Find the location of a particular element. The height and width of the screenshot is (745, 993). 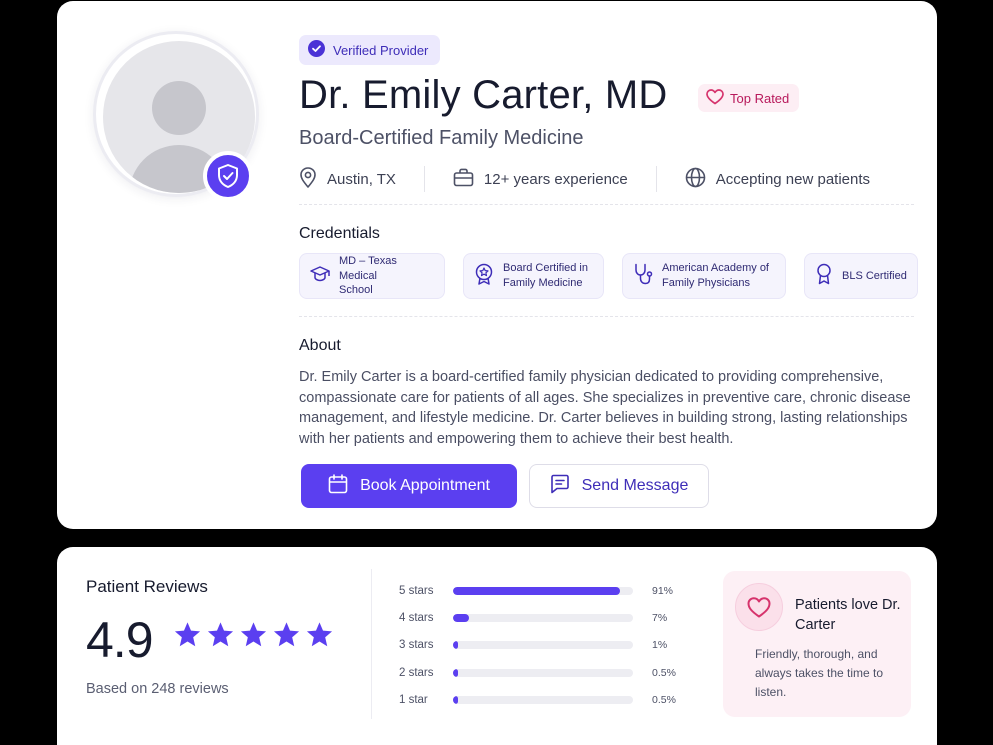

graduation-cap-icon is located at coordinates (320, 276).